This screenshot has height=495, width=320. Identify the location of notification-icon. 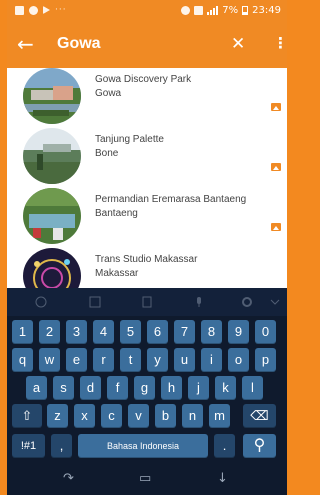
(19, 10).